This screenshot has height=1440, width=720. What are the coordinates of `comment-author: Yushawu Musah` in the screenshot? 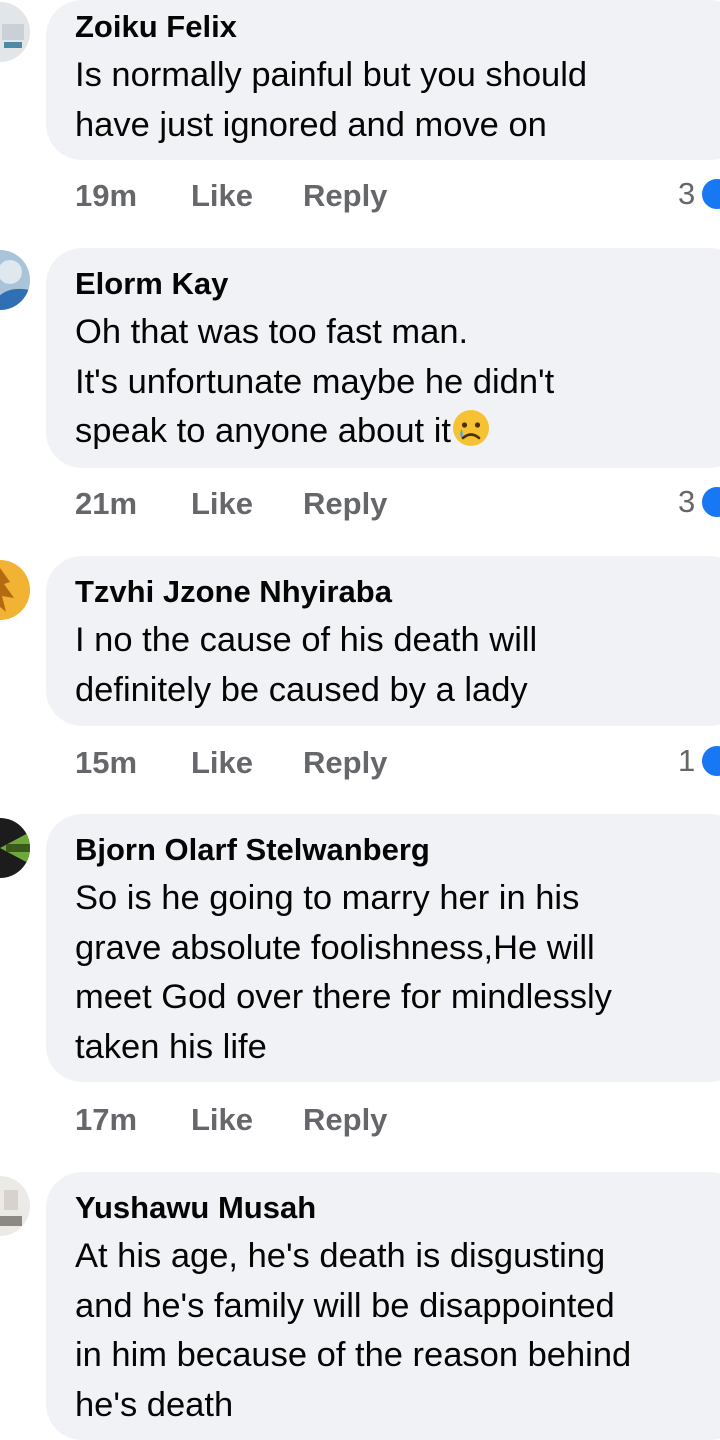 It's located at (390, 1208).